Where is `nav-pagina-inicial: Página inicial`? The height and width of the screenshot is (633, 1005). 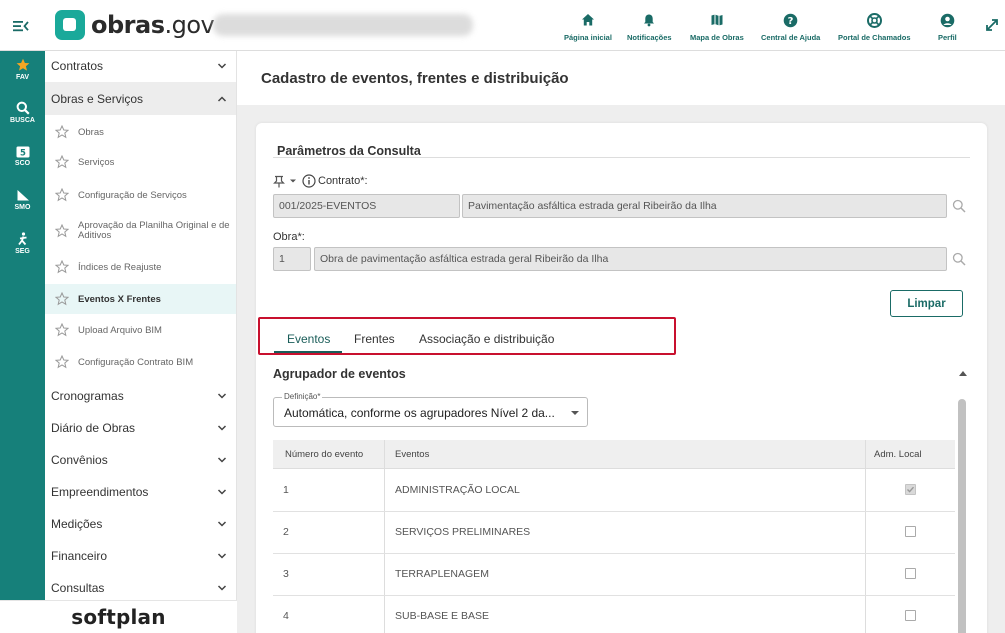 nav-pagina-inicial: Página inicial is located at coordinates (588, 26).